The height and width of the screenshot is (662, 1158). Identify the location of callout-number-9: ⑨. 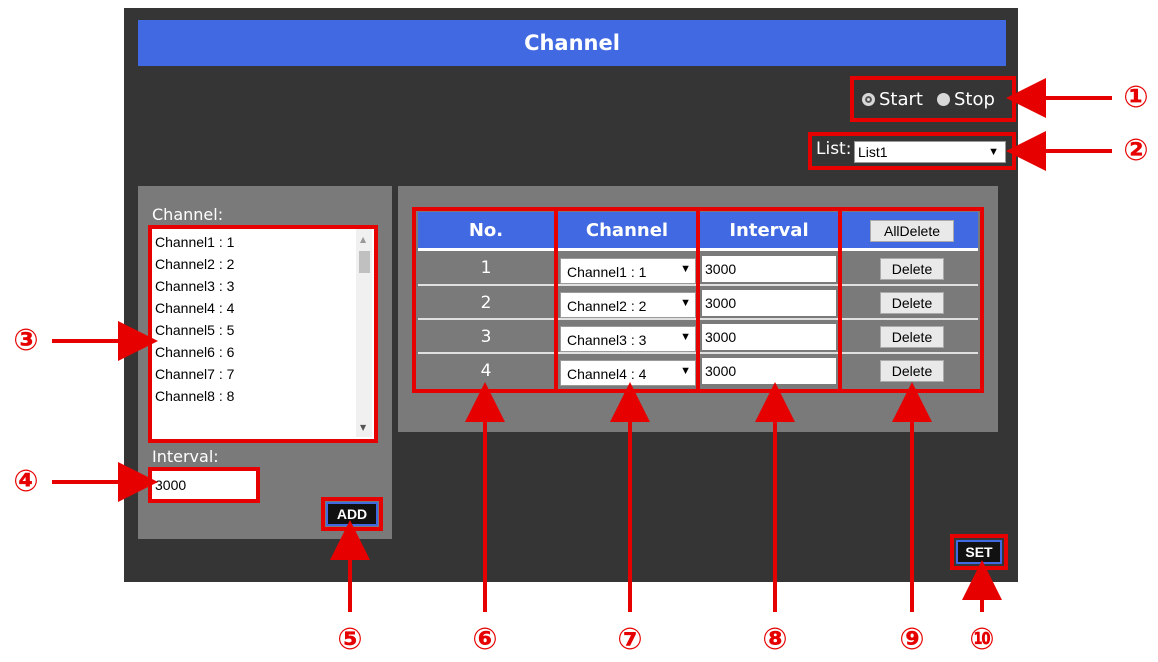
(912, 639).